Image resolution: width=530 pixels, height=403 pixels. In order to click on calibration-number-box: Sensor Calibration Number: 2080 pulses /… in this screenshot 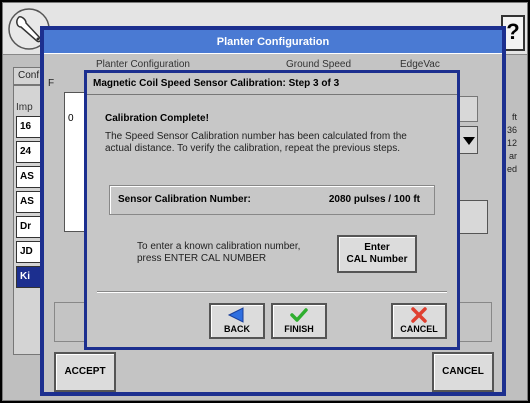, I will do `click(272, 200)`.